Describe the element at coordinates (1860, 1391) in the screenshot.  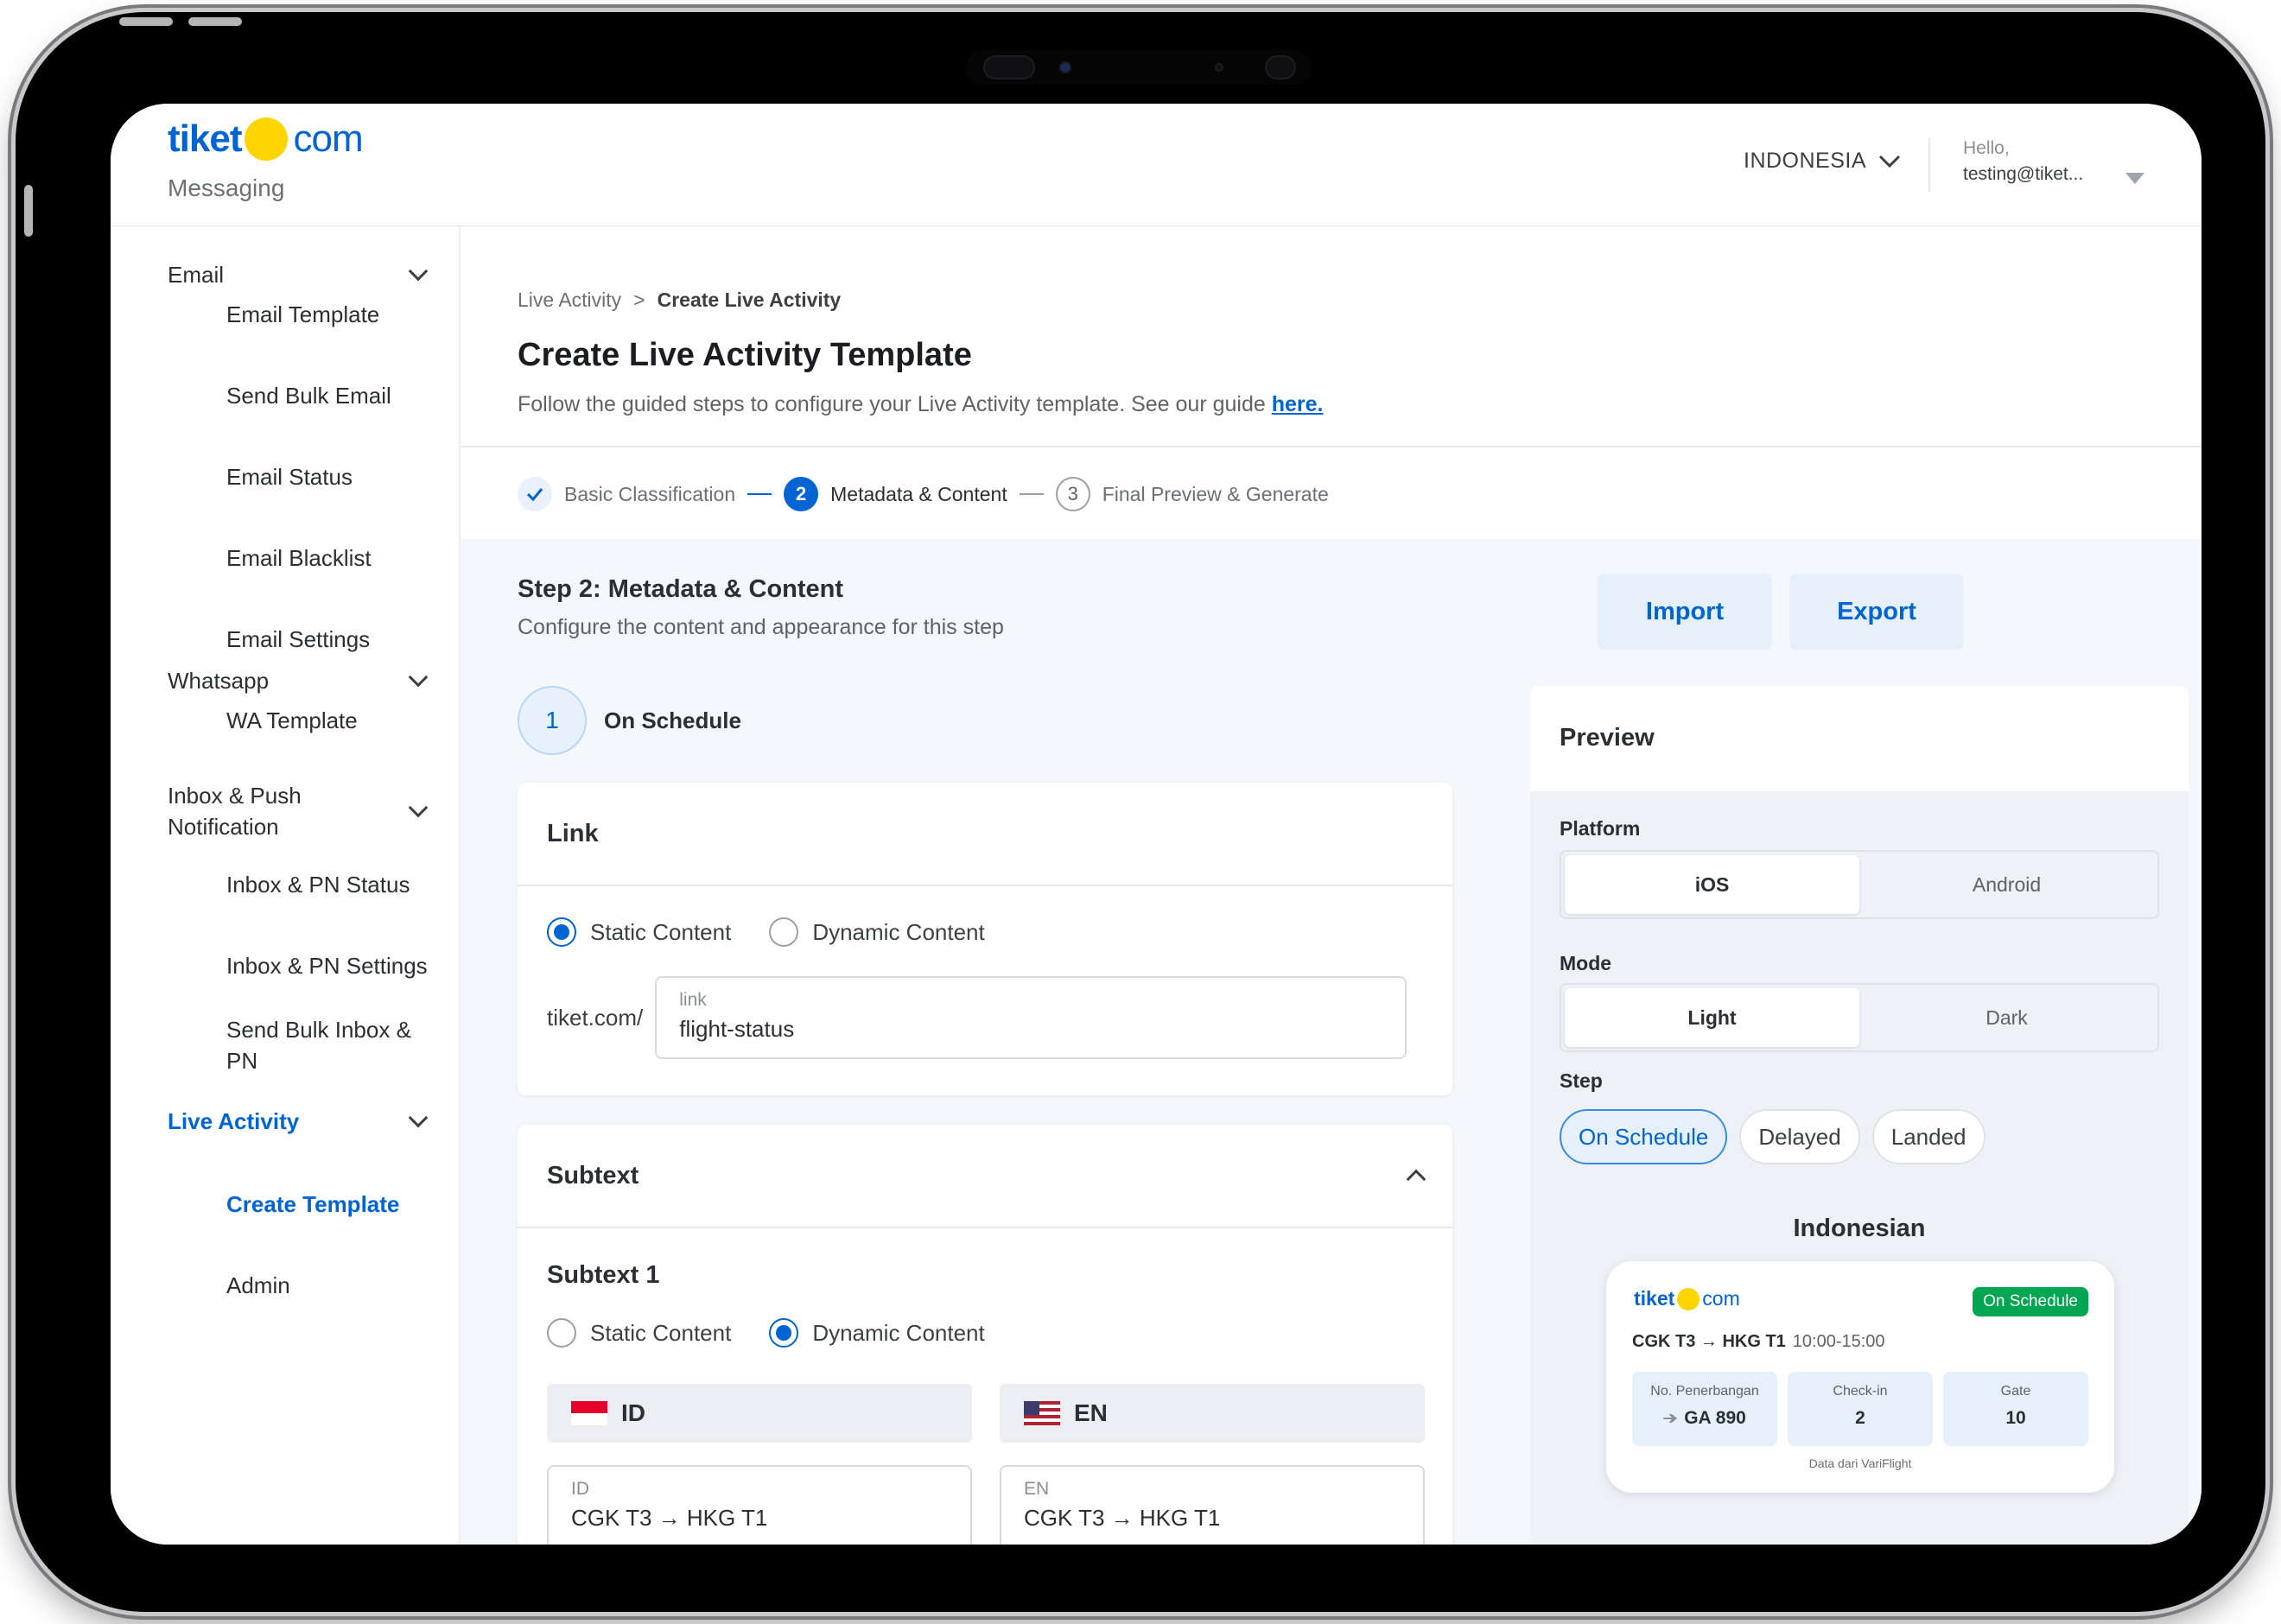
I see `box-label: Check-in` at that location.